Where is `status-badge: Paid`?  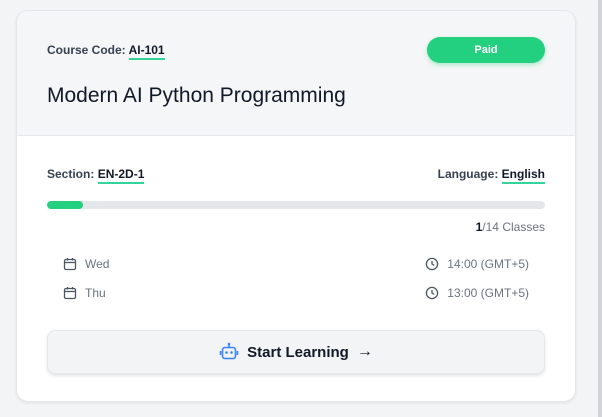 status-badge: Paid is located at coordinates (486, 50).